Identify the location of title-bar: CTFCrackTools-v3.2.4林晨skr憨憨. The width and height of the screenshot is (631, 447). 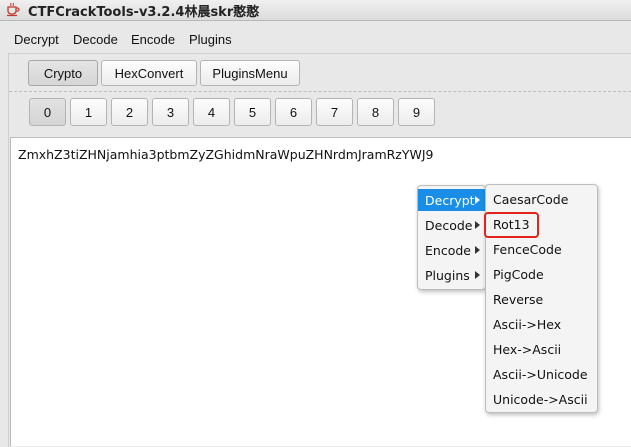
(315, 10).